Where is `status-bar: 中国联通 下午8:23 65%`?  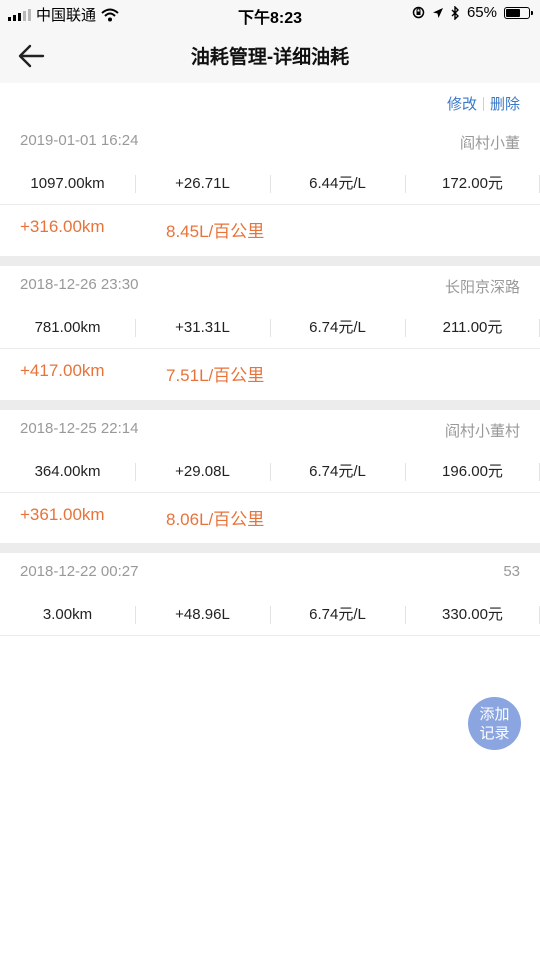
status-bar: 中国联通 下午8:23 65% is located at coordinates (270, 14).